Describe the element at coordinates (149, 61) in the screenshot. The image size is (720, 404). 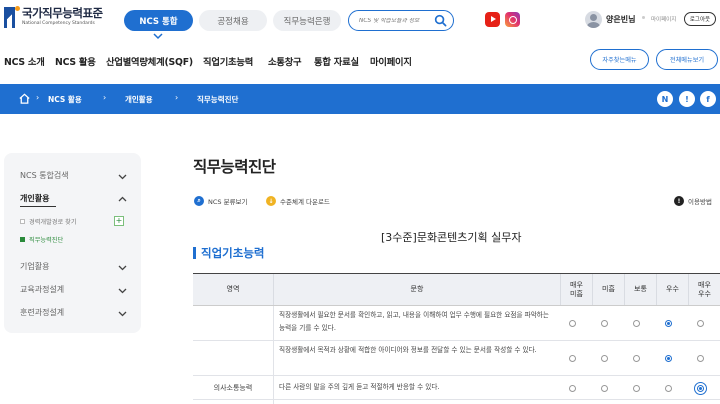
I see `nav-sqf: 산업별역량체계(SQF)` at that location.